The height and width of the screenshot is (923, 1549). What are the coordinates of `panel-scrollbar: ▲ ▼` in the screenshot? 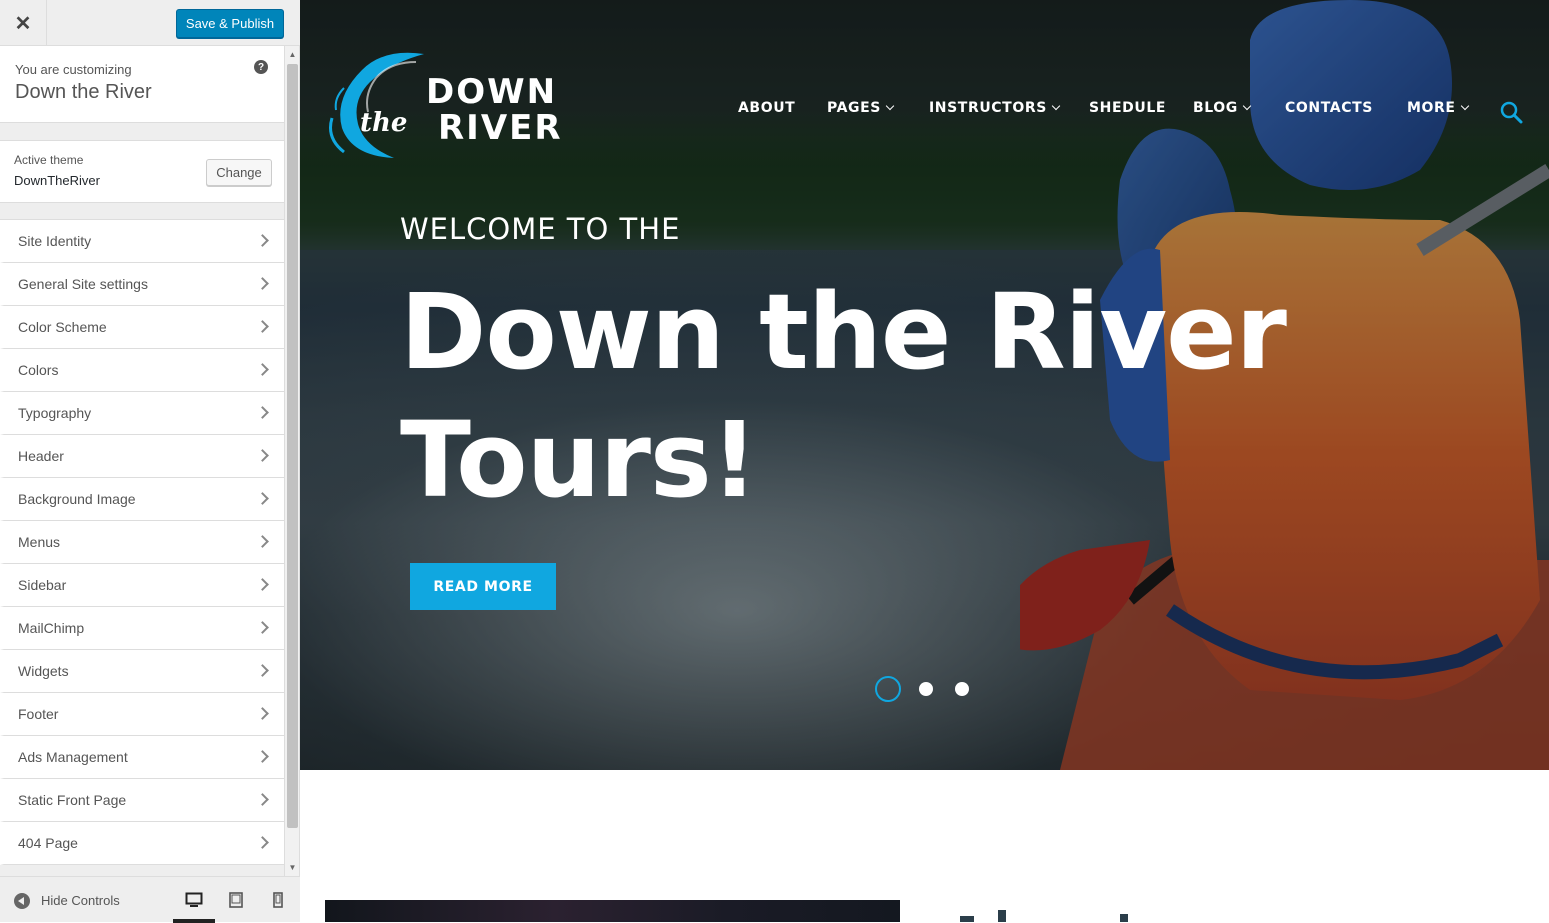 It's located at (291, 461).